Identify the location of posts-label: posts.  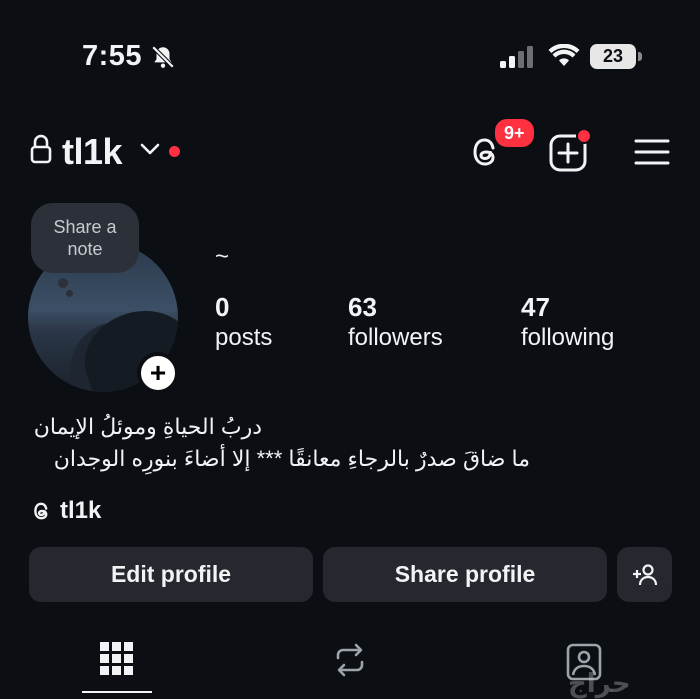
(243, 338).